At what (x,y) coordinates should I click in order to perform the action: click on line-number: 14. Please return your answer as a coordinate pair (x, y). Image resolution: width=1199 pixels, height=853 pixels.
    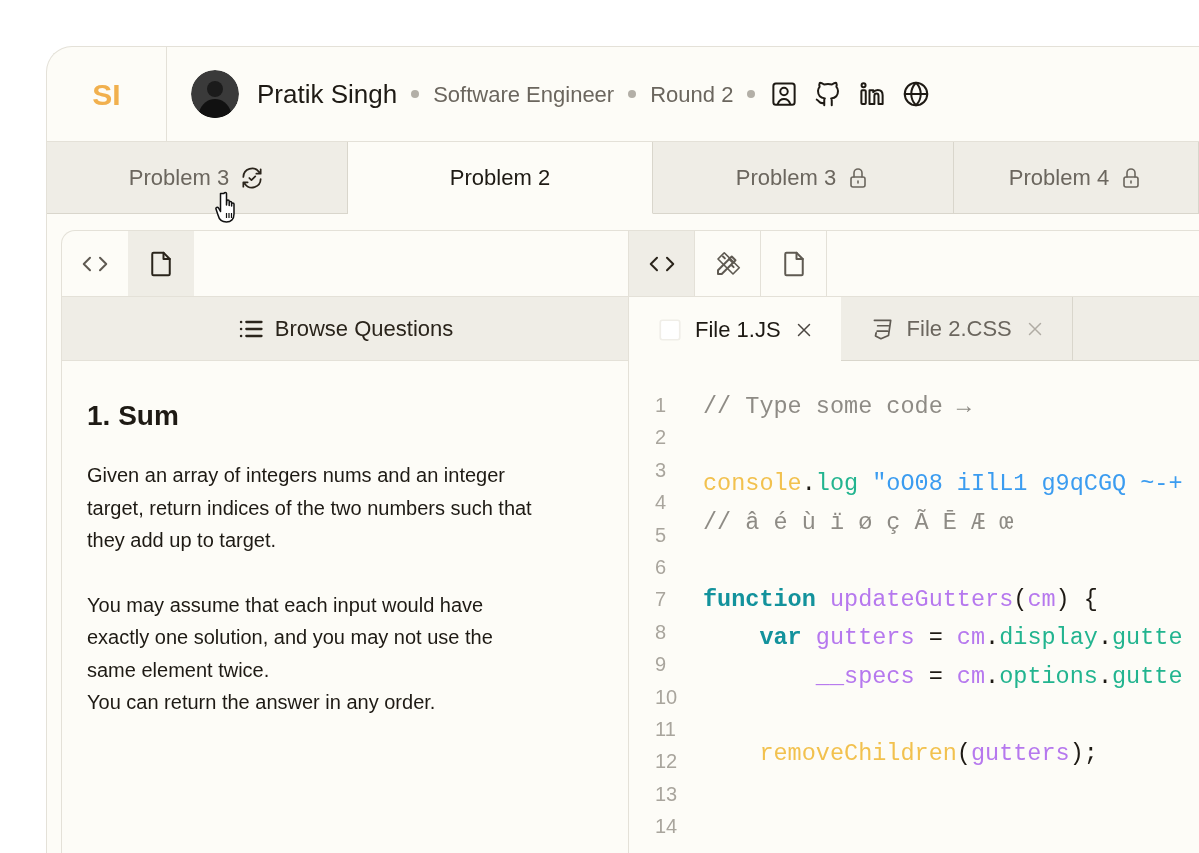
    Looking at the image, I should click on (667, 827).